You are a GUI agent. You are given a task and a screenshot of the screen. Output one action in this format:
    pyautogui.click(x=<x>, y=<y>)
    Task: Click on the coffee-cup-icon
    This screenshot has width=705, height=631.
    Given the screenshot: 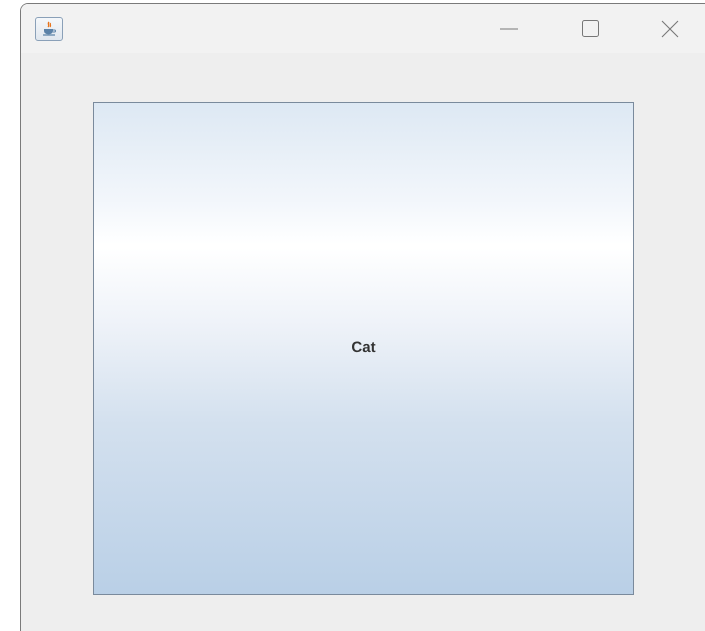 What is the action you would take?
    pyautogui.click(x=49, y=28)
    